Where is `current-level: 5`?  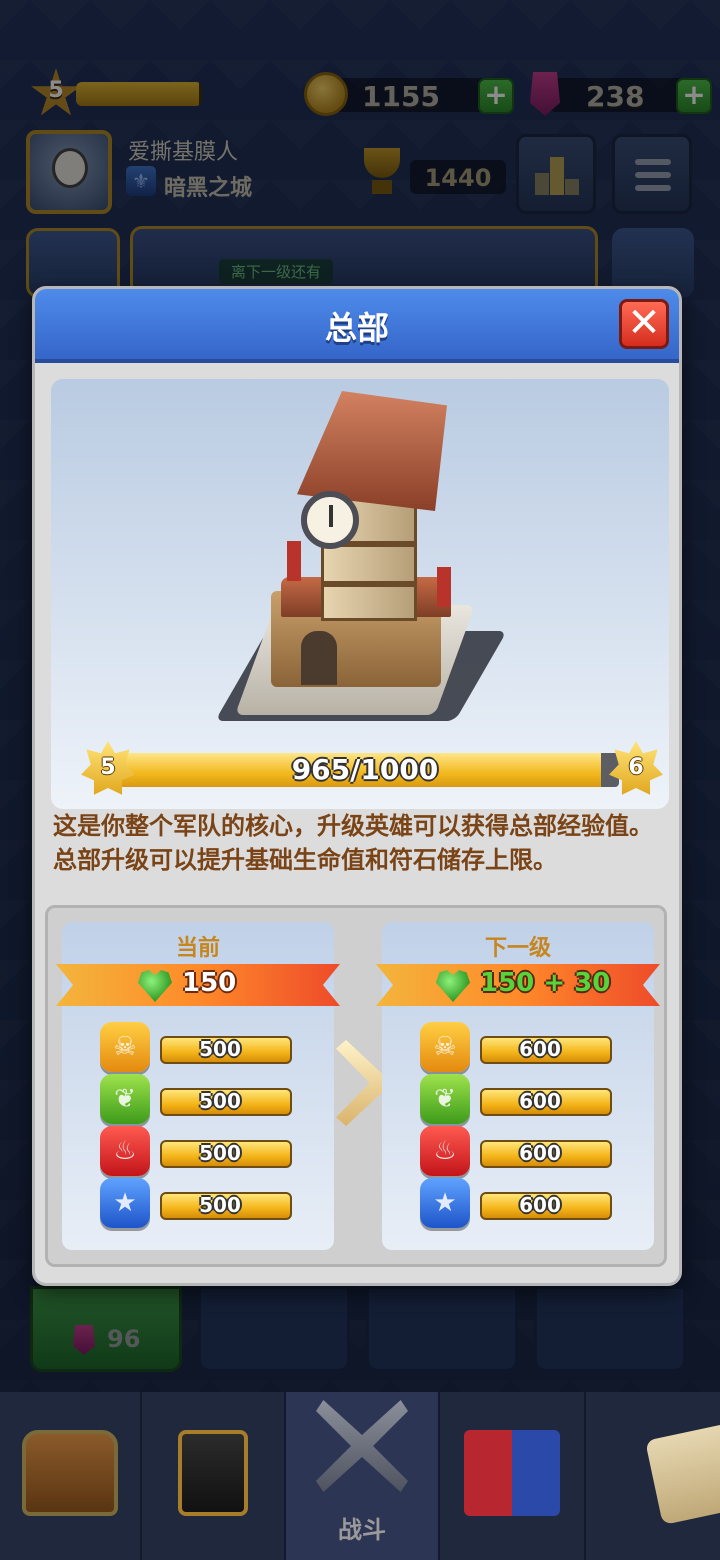 current-level: 5 is located at coordinates (108, 767).